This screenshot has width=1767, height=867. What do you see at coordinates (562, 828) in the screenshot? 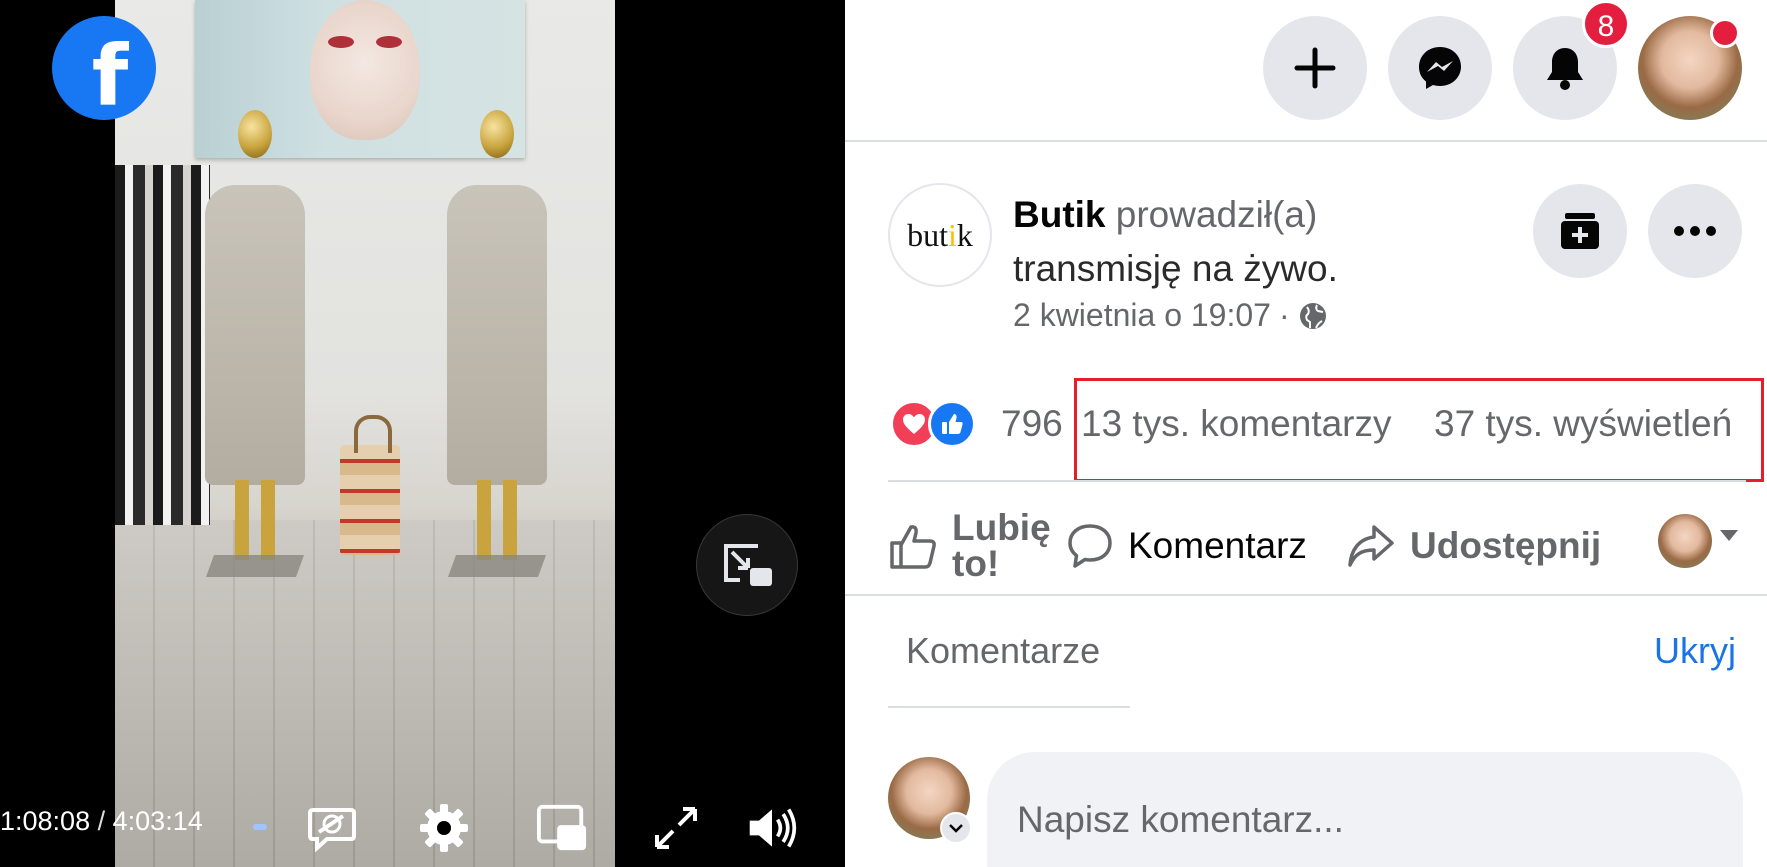
I see `miniplayer-icon` at bounding box center [562, 828].